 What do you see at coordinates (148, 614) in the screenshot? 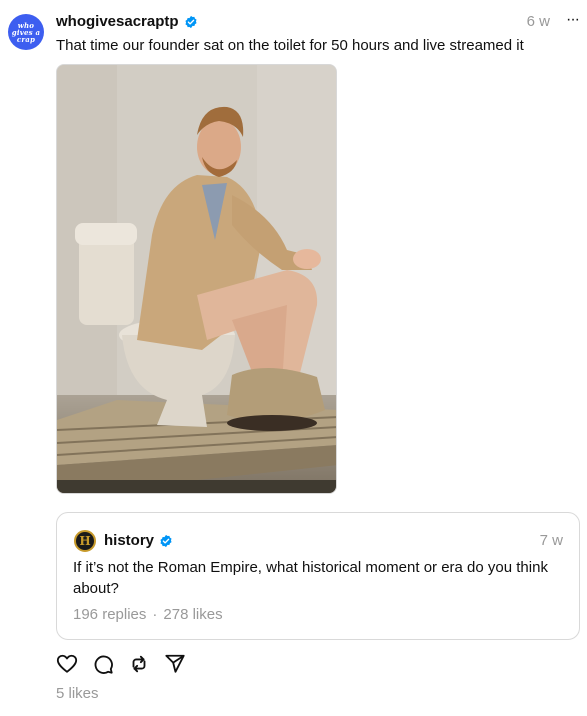
I see `quoted-post-stats: 196 replies · 278 likes` at bounding box center [148, 614].